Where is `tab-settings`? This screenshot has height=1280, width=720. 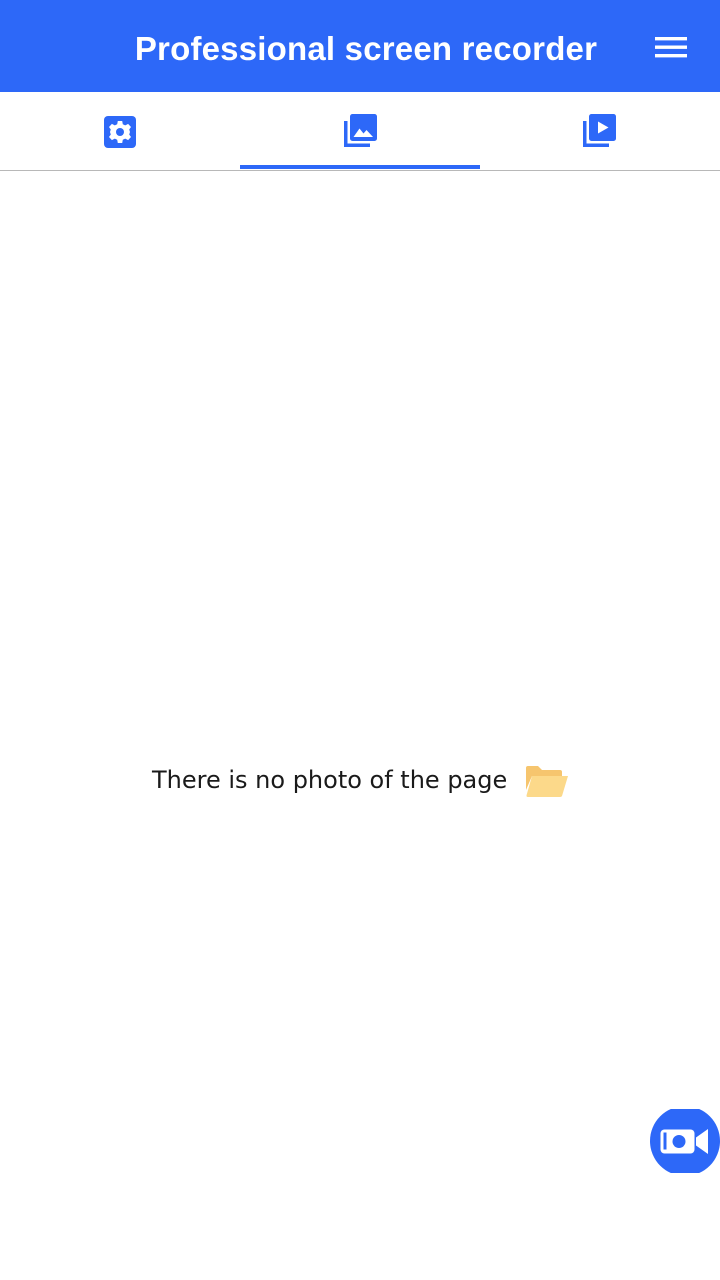 tab-settings is located at coordinates (120, 131).